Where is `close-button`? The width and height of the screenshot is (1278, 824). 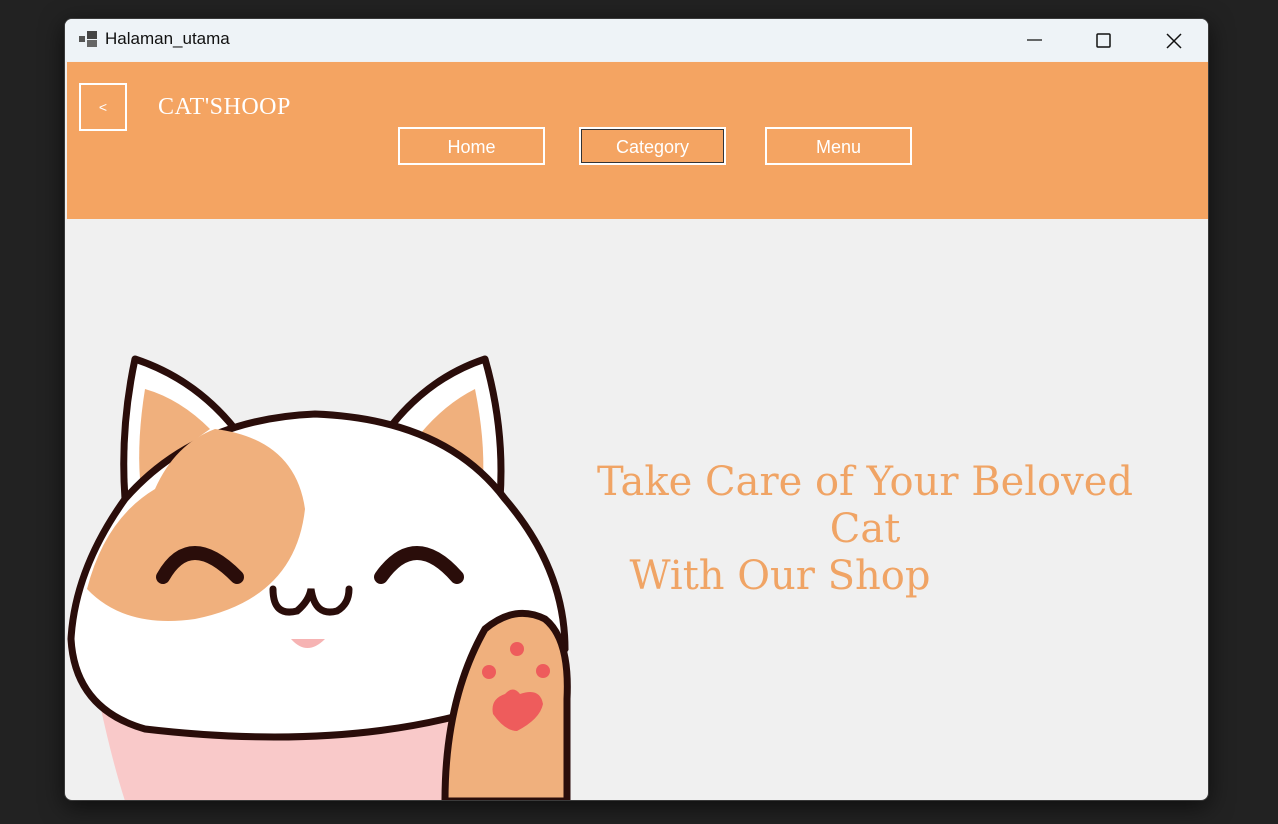
close-button is located at coordinates (1173, 40).